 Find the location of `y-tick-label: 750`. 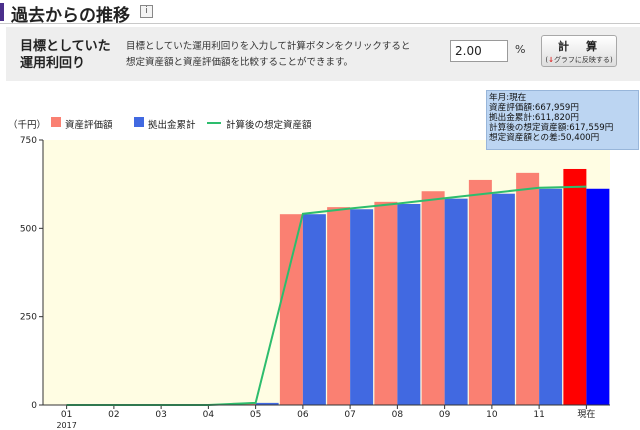

y-tick-label: 750 is located at coordinates (28, 141).